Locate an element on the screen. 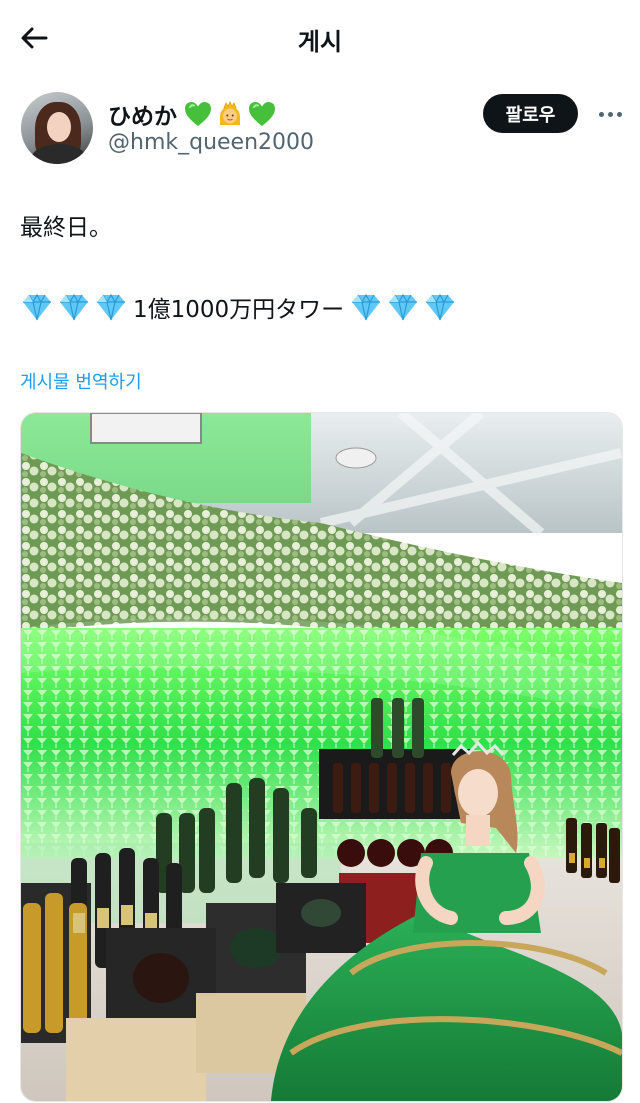 The height and width of the screenshot is (1103, 640). more-options-button is located at coordinates (610, 114).